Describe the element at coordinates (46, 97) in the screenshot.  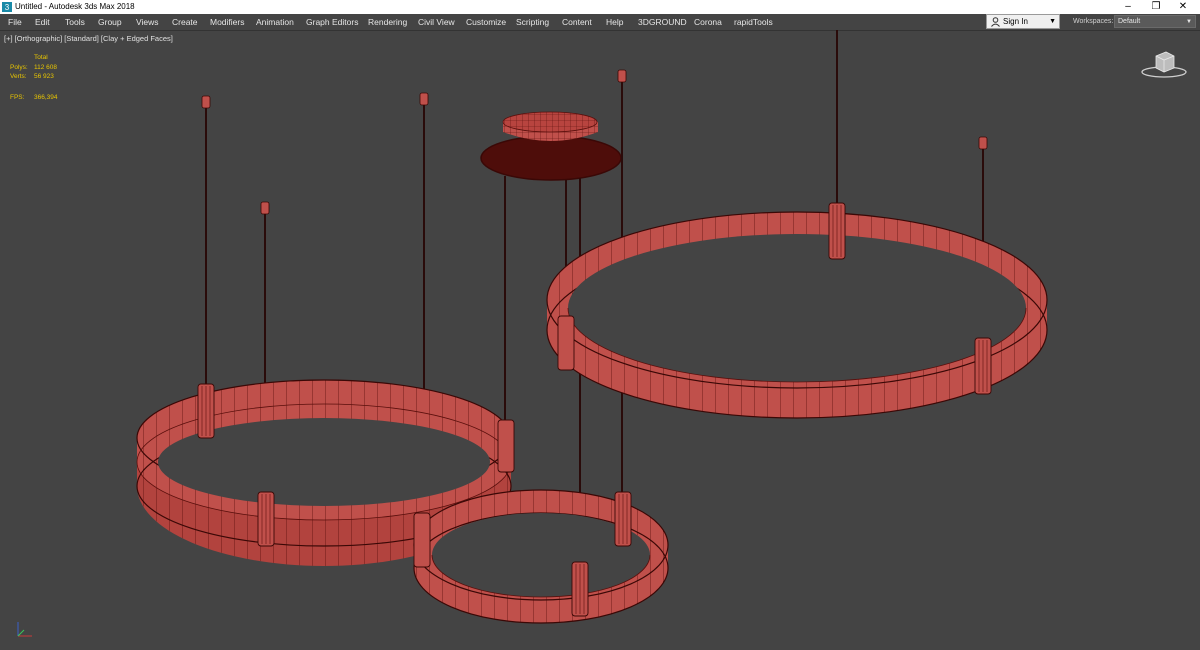
I see `fps-value: 366,394` at that location.